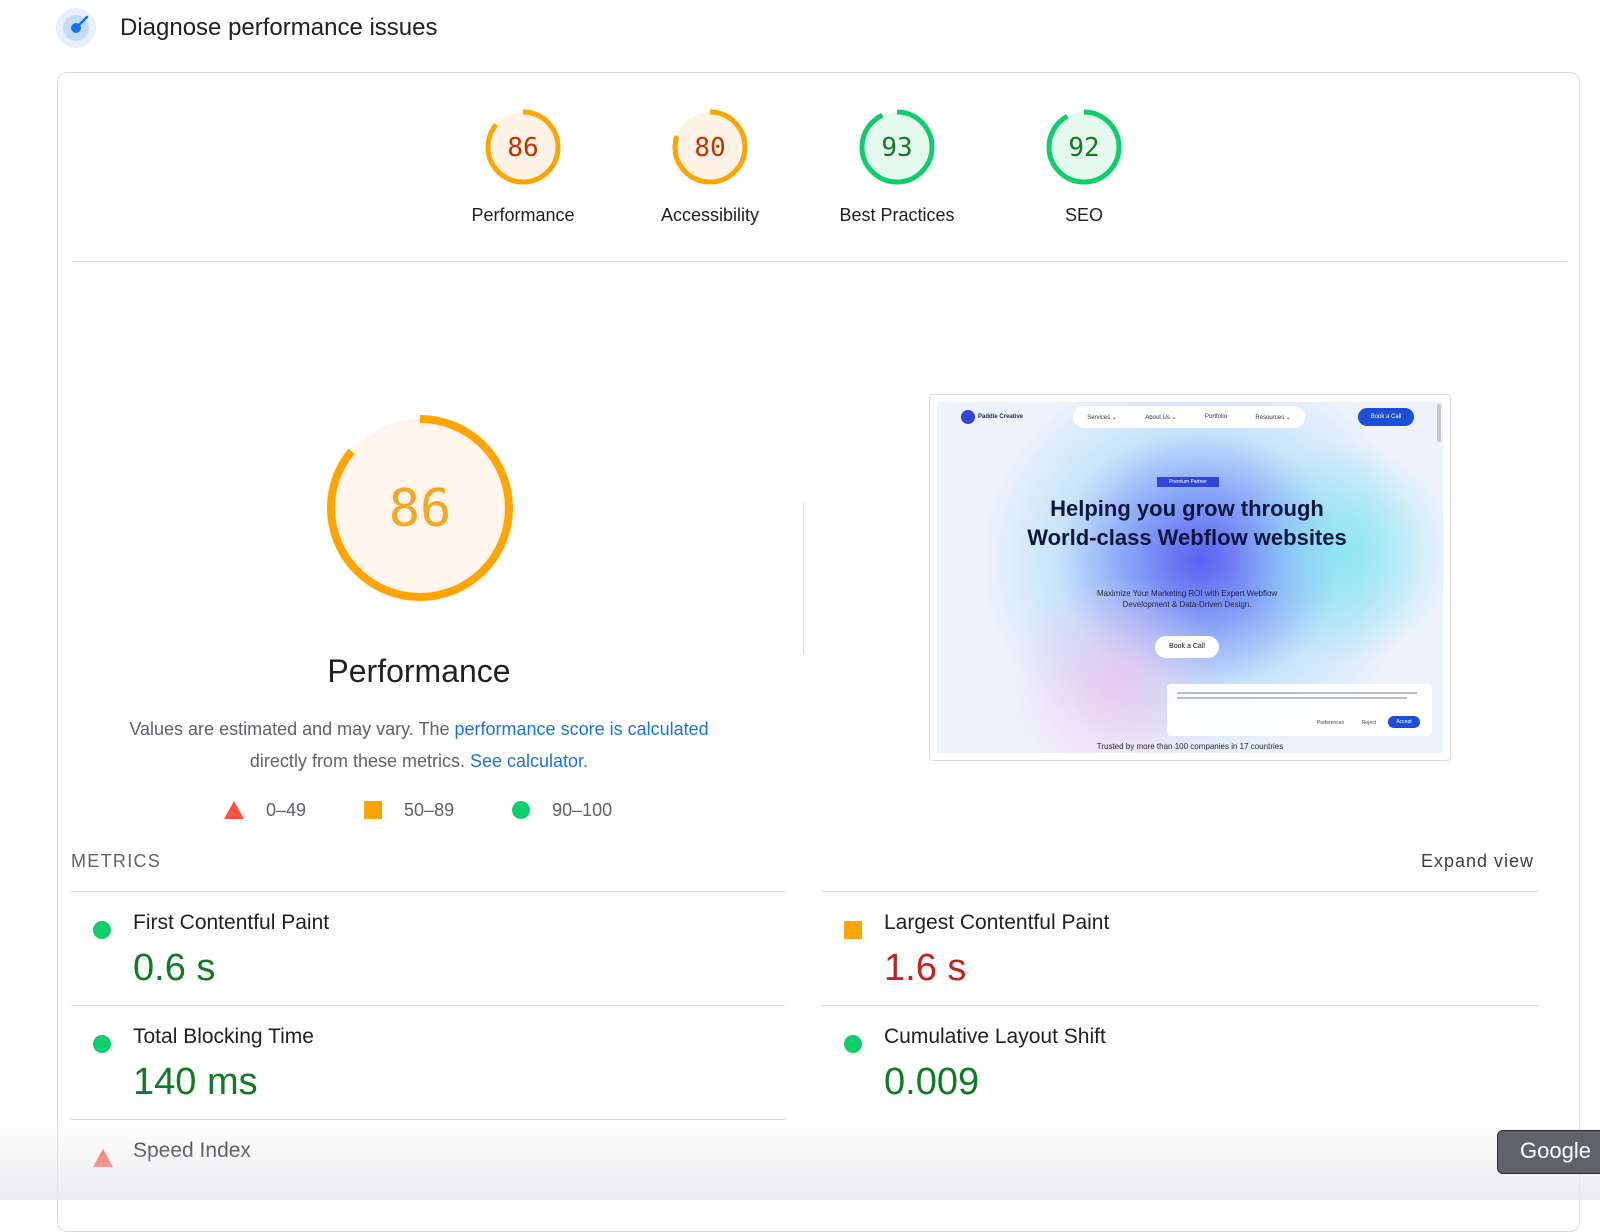 The height and width of the screenshot is (1232, 1600). What do you see at coordinates (1386, 417) in the screenshot?
I see `site-book-button: Book a Call` at bounding box center [1386, 417].